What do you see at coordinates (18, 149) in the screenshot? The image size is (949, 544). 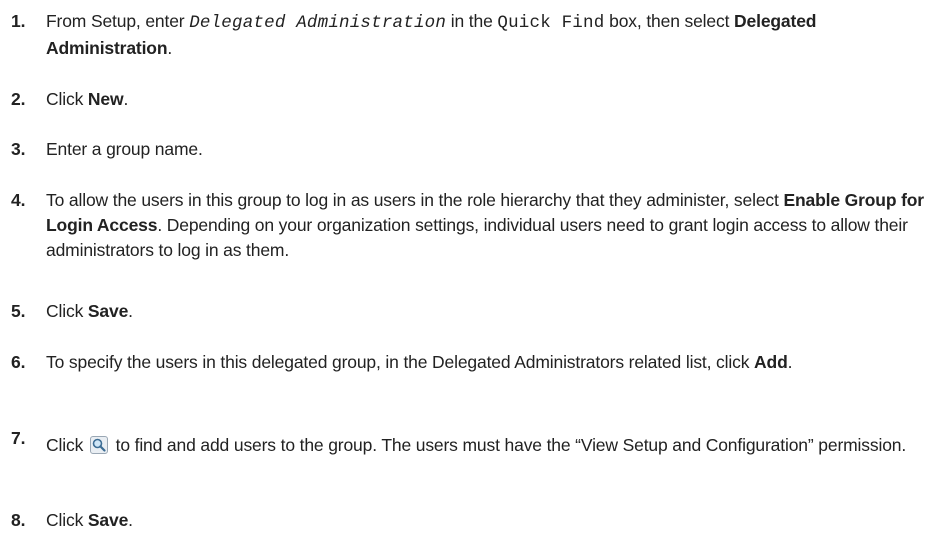 I see `step-number: 3.` at bounding box center [18, 149].